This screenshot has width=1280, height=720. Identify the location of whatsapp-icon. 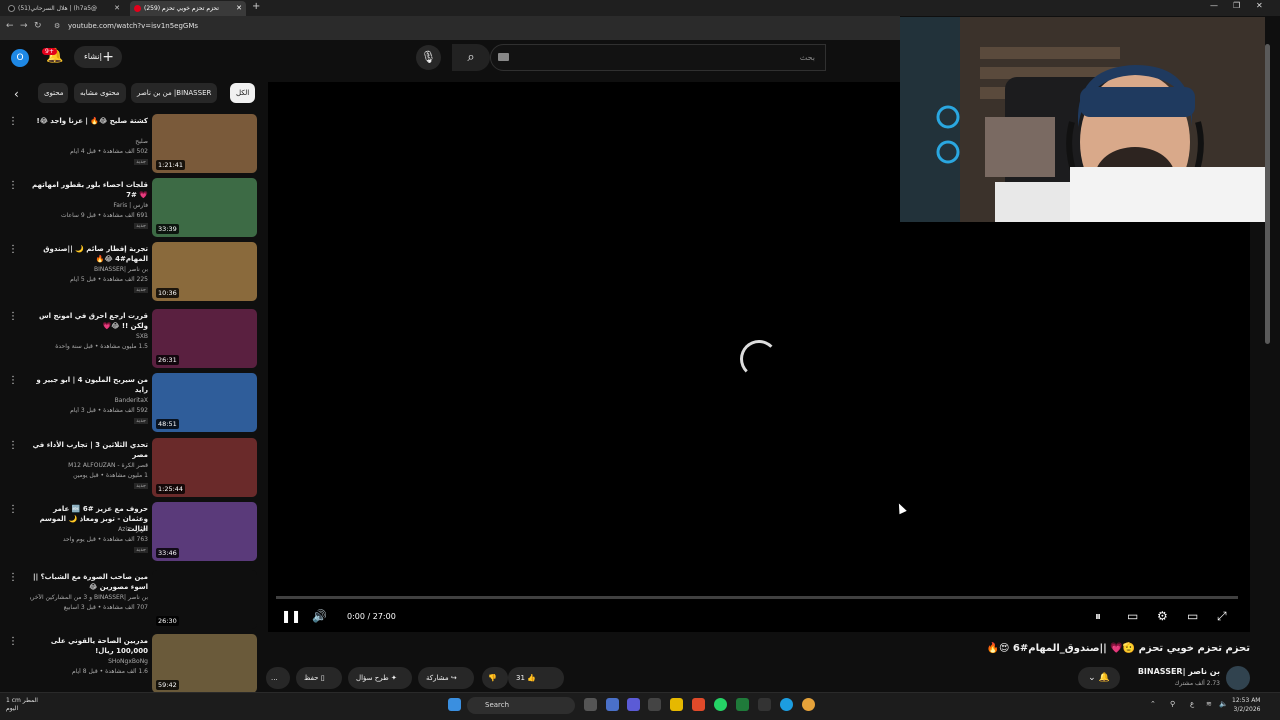
(720, 704).